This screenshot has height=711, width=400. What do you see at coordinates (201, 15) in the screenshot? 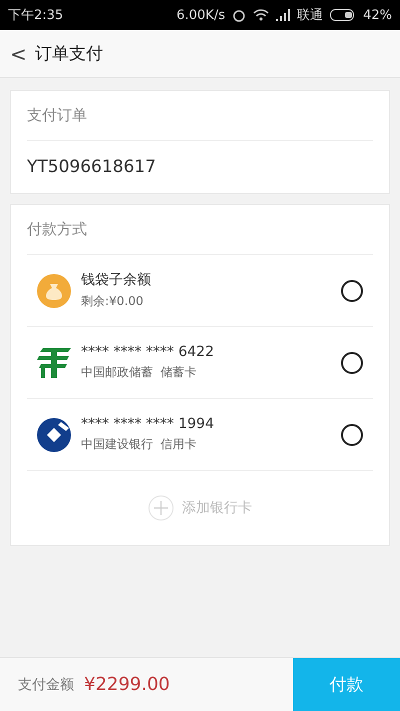
I see `network-speed: 6.00K/s` at bounding box center [201, 15].